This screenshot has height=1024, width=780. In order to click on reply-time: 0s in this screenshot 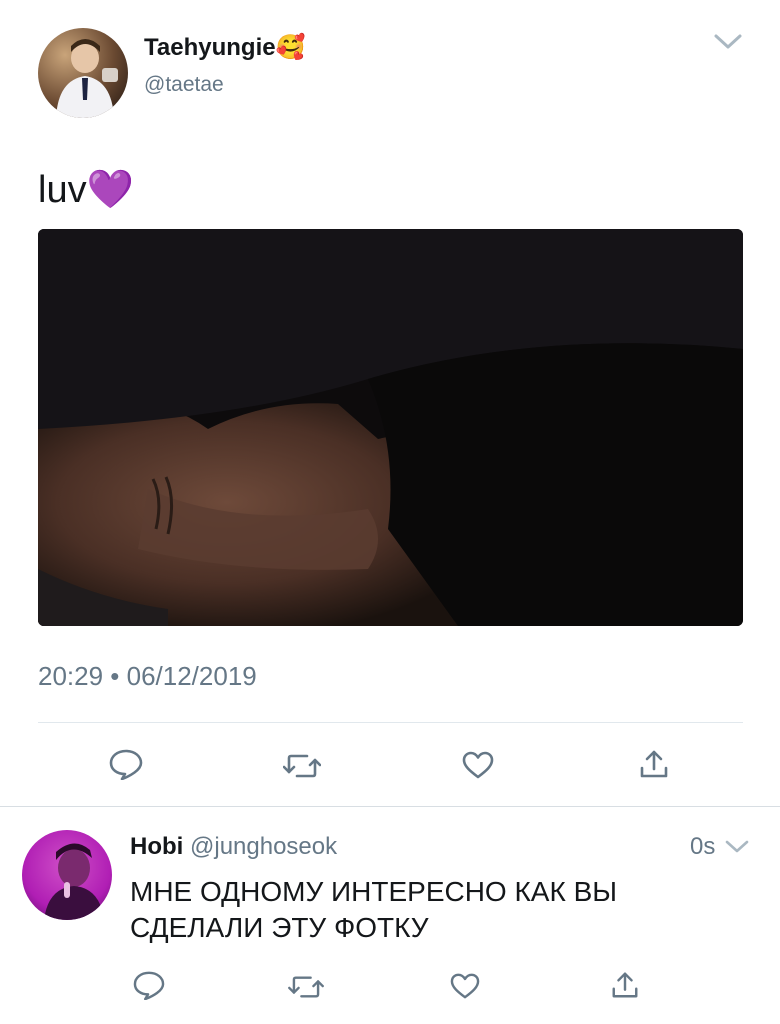, I will do `click(703, 846)`.